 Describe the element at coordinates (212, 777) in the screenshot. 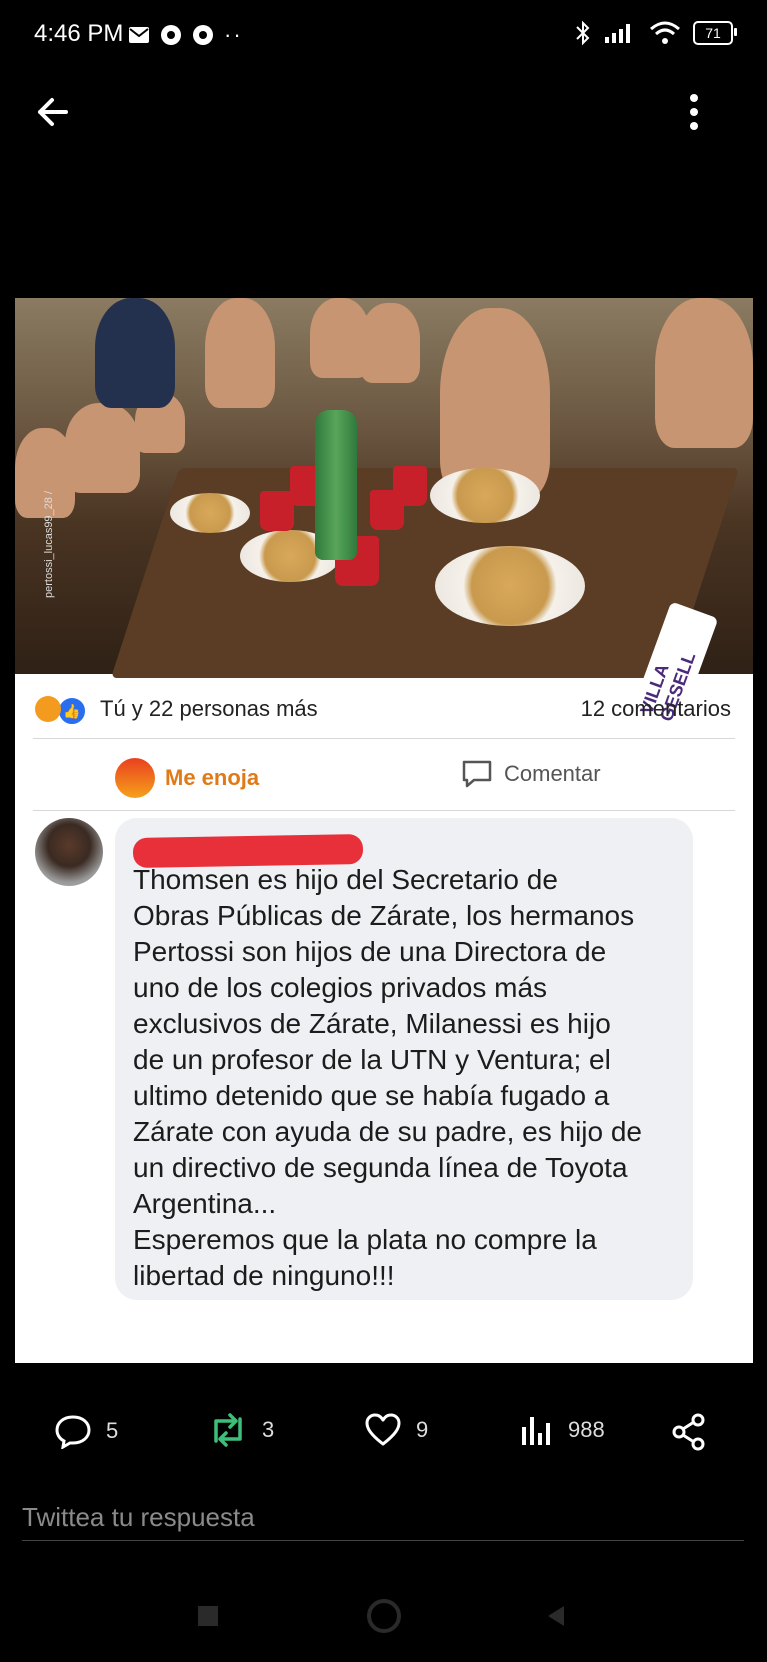

I see `angry-react-label: Me enoja` at that location.